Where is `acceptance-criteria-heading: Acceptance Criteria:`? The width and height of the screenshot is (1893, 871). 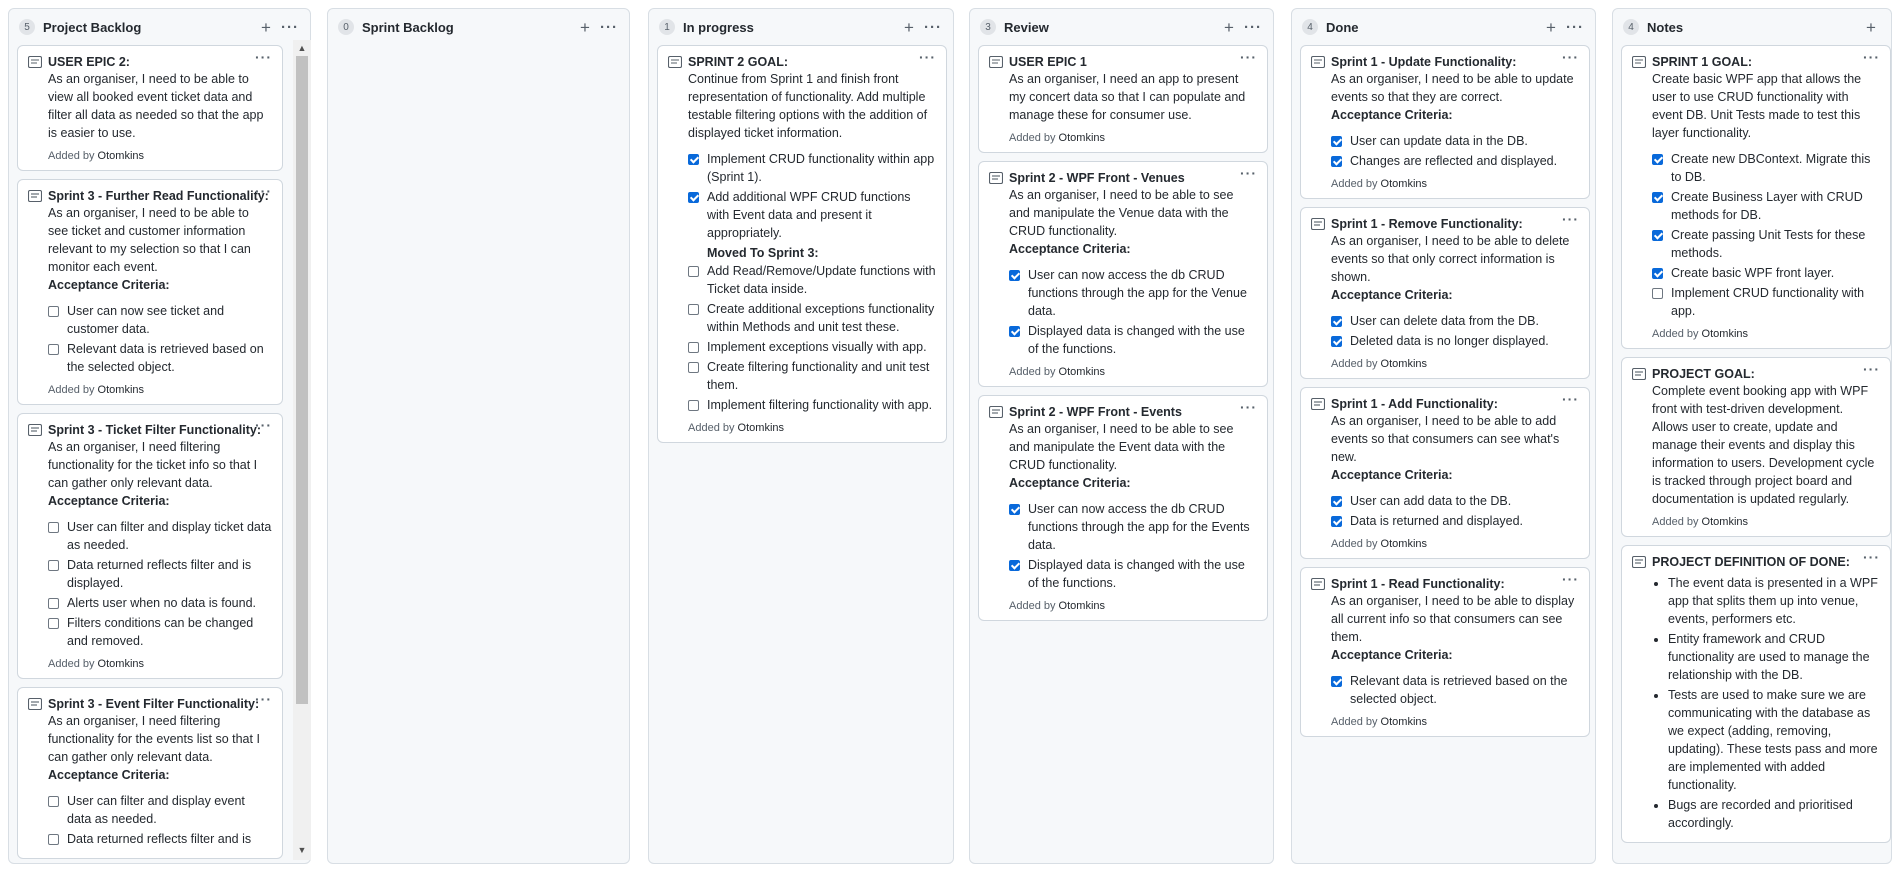
acceptance-criteria-heading: Acceptance Criteria: is located at coordinates (1392, 295).